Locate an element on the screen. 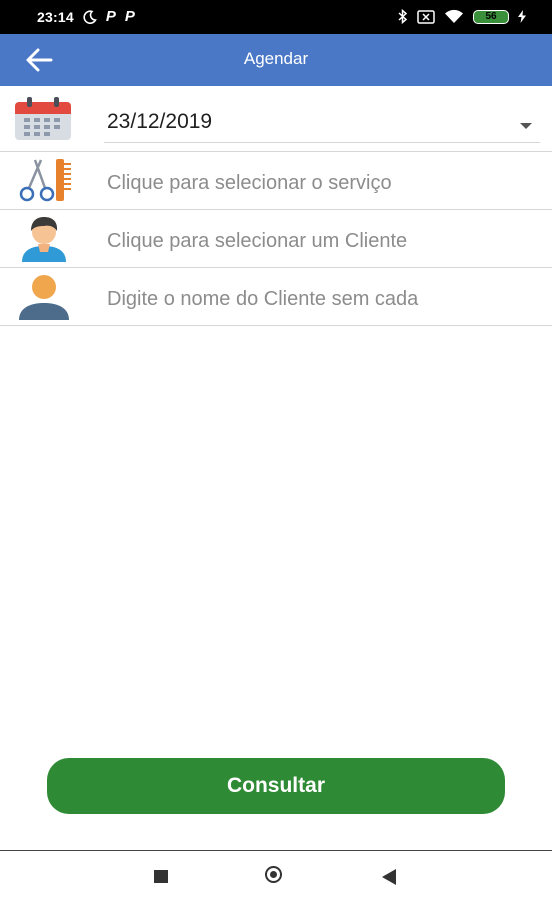 The image size is (552, 901). consult-button-label: Consultar is located at coordinates (275, 785).